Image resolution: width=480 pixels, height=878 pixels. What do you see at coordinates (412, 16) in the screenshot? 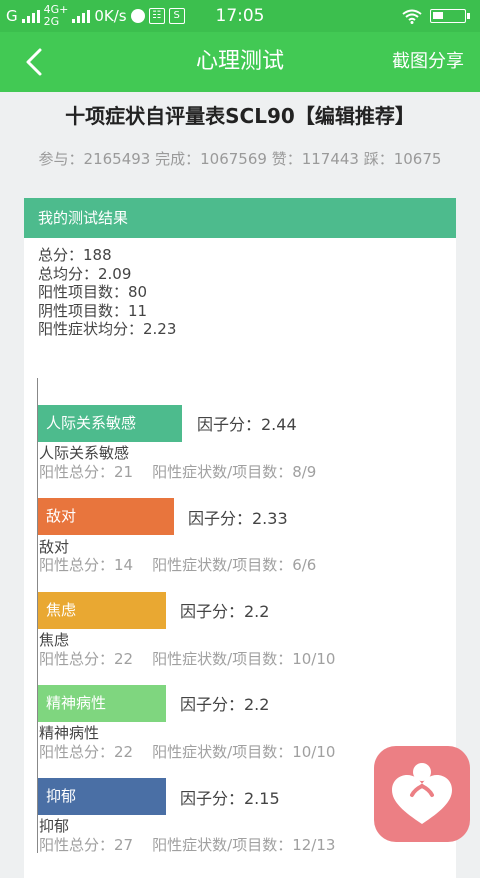
I see `wifi-icon` at bounding box center [412, 16].